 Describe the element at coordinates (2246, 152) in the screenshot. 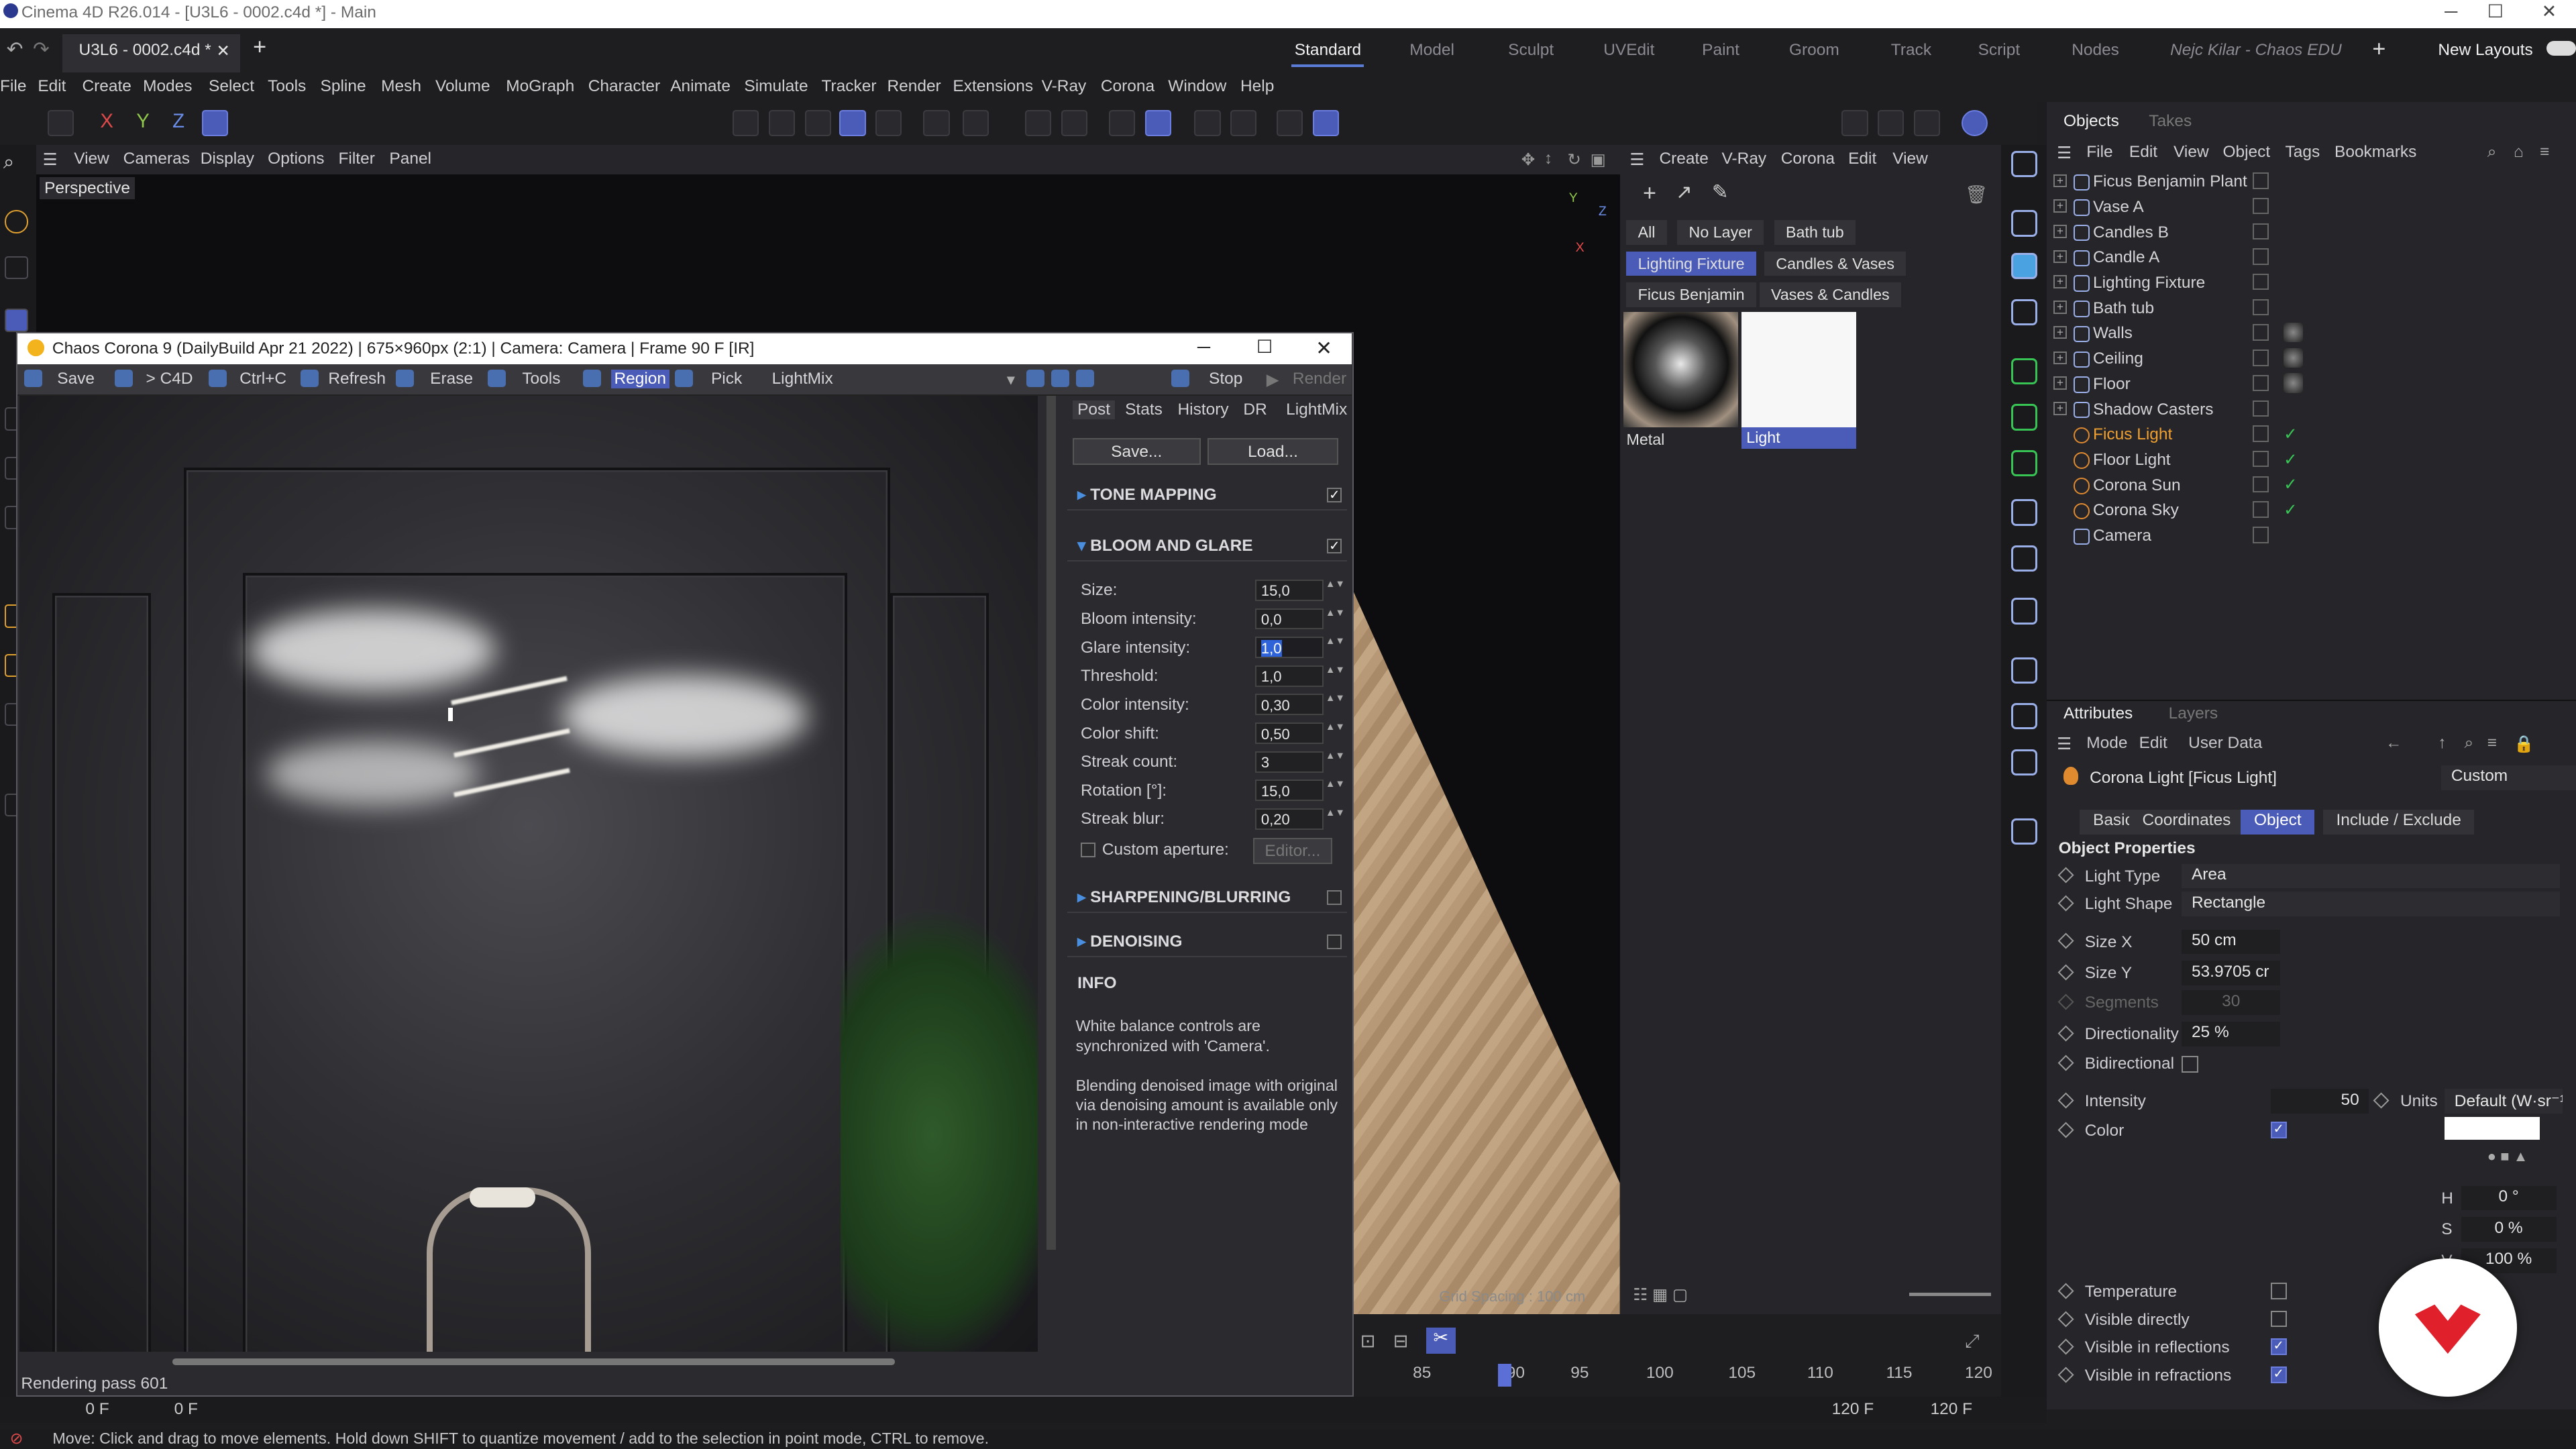

I see `object-menu-object: Object` at that location.